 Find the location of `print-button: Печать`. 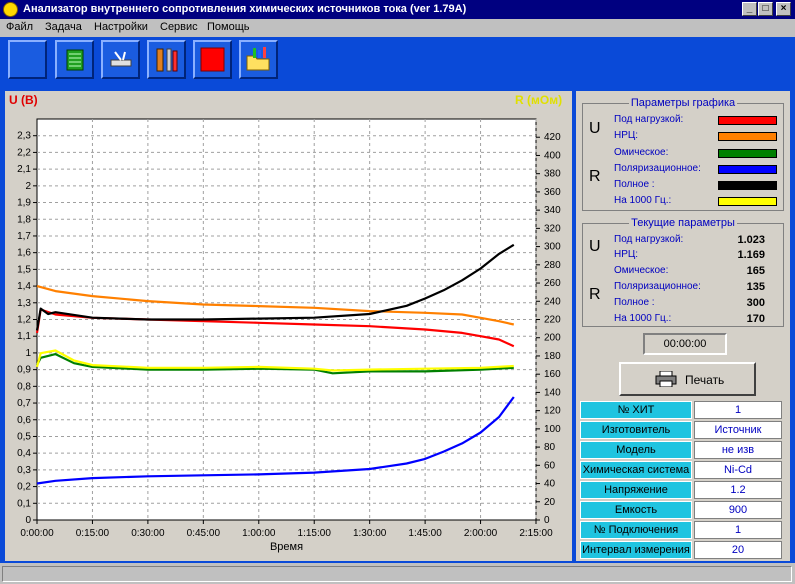

print-button: Печать is located at coordinates (687, 379).